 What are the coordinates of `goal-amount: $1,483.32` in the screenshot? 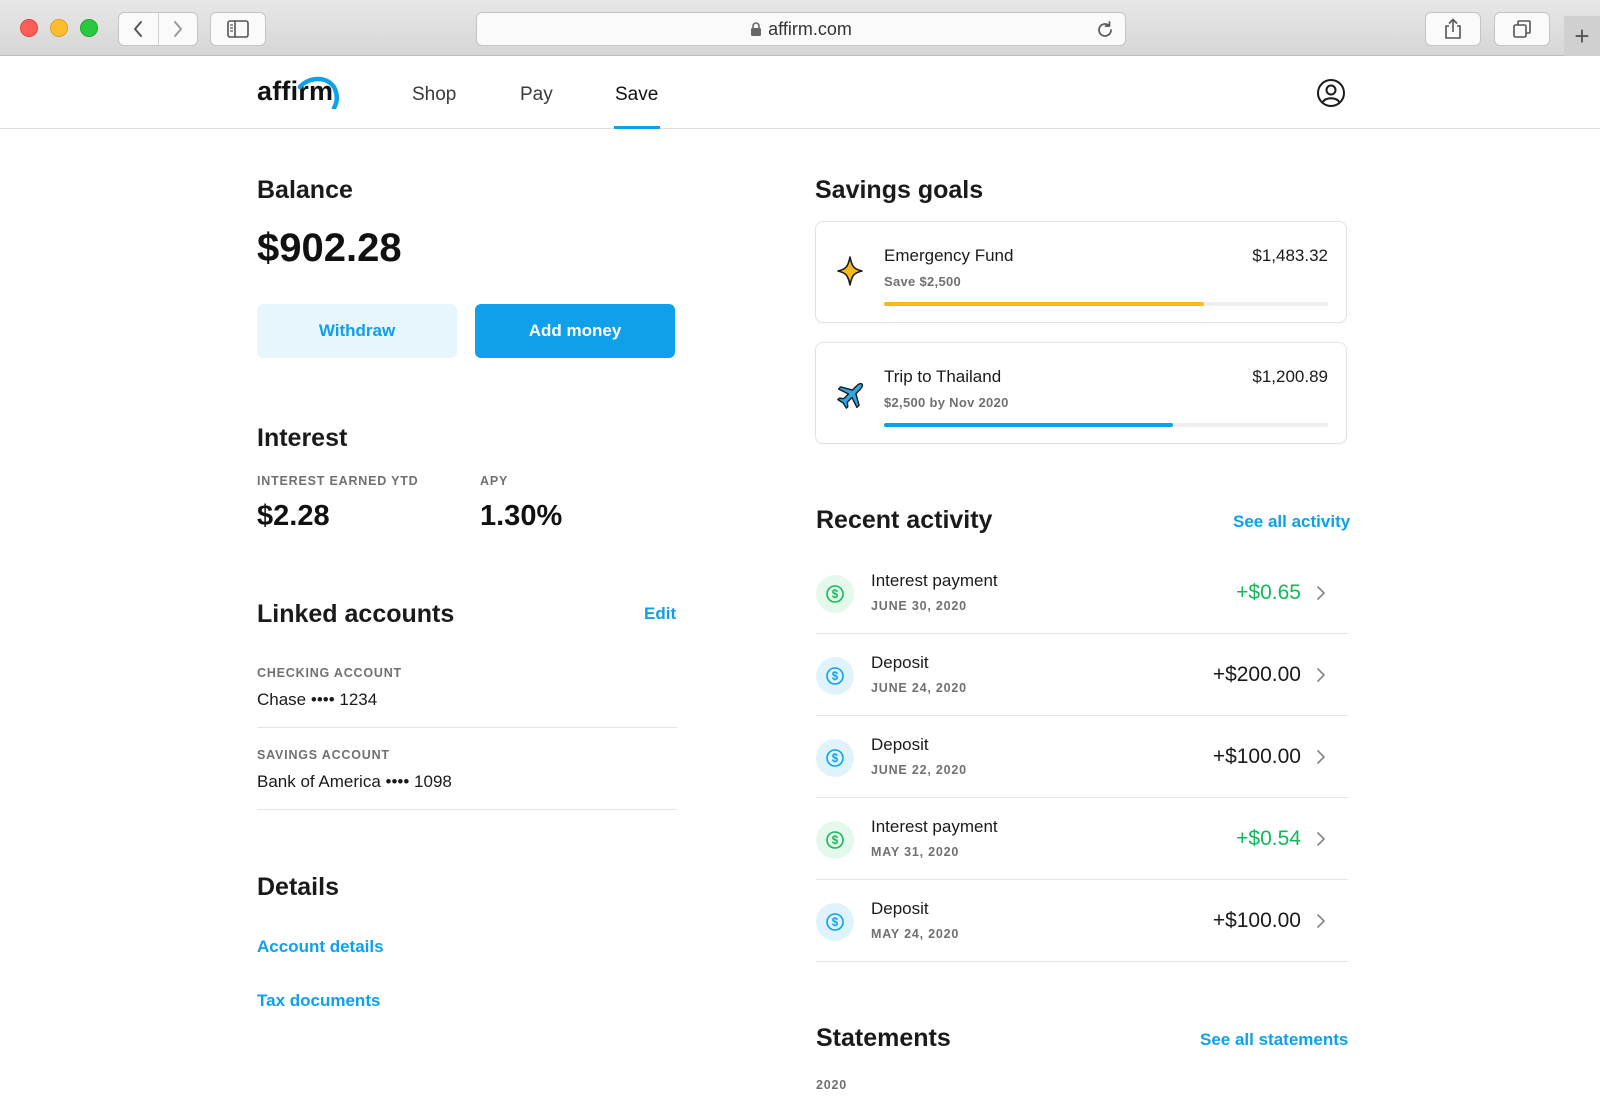 It's located at (1290, 255).